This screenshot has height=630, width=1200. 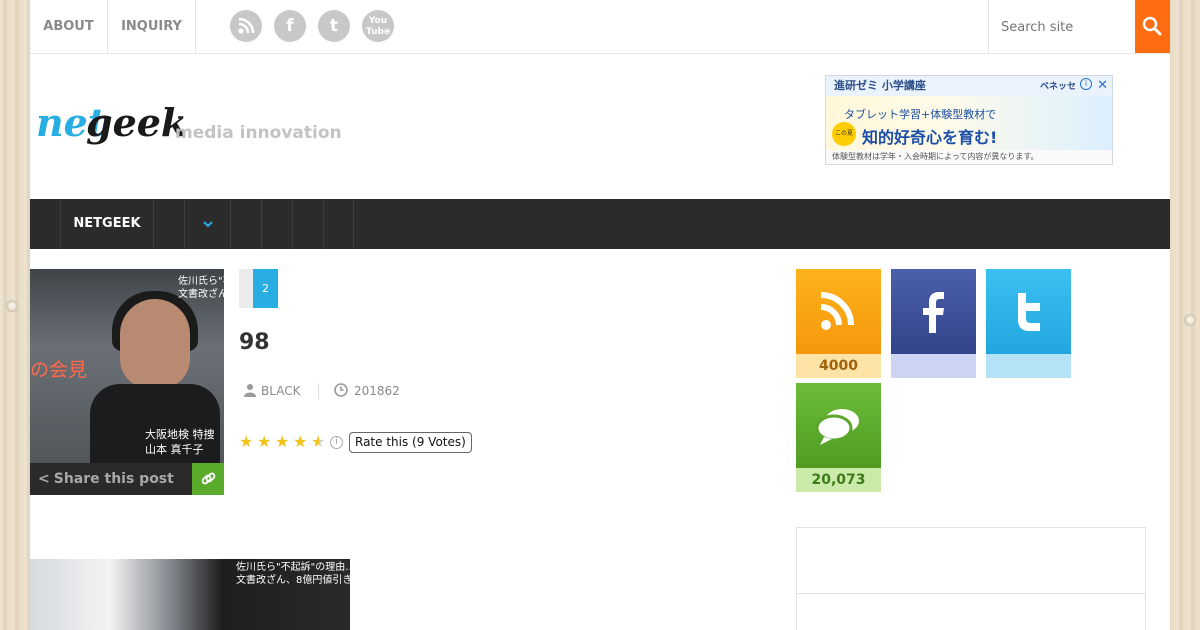 I want to click on clock-icon, so click(x=341, y=390).